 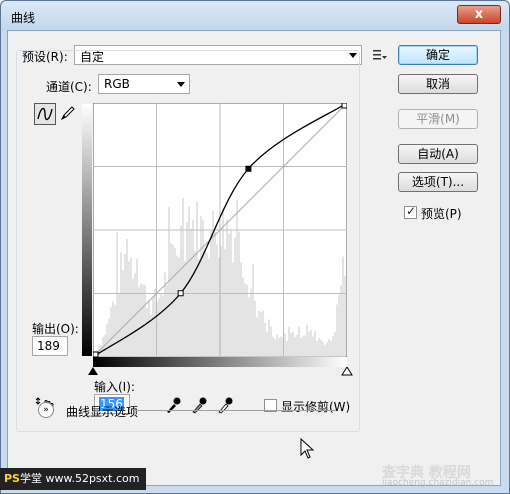 What do you see at coordinates (236, 410) in the screenshot?
I see `divider-line` at bounding box center [236, 410].